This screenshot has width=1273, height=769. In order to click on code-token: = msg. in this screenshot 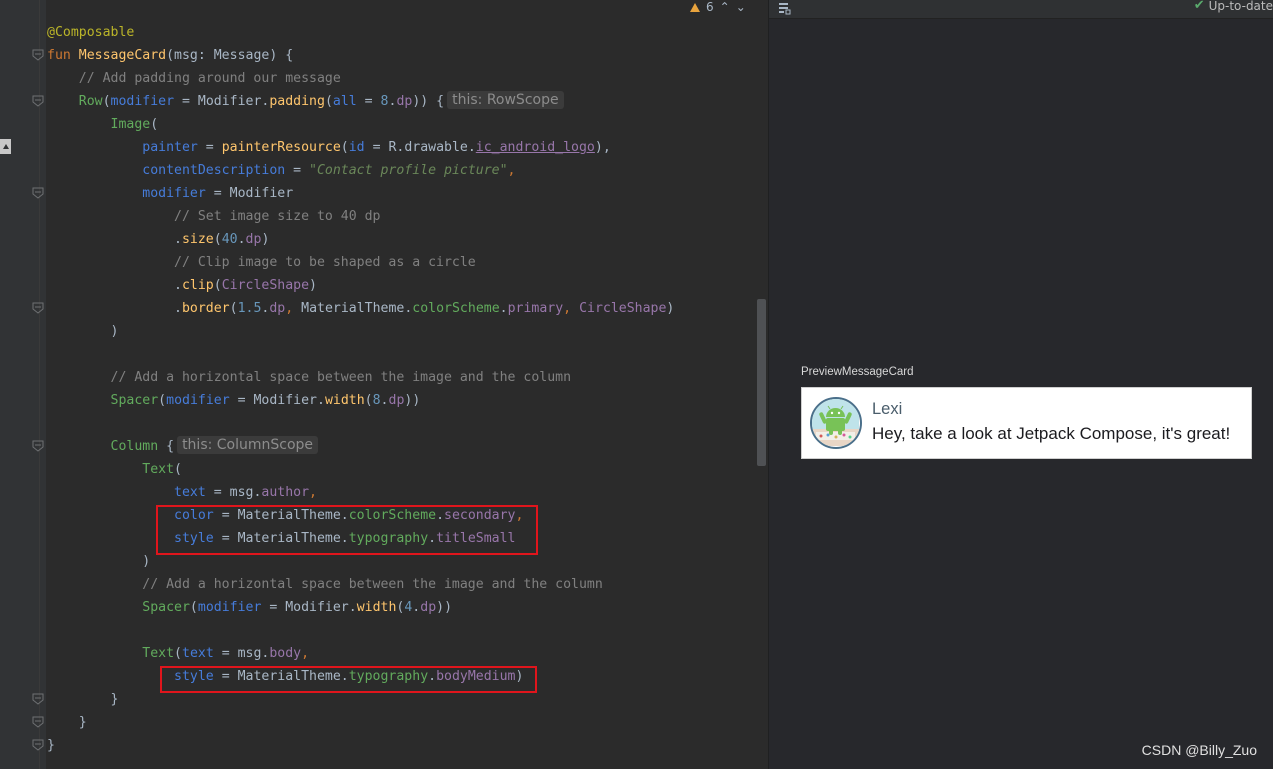, I will do `click(241, 653)`.